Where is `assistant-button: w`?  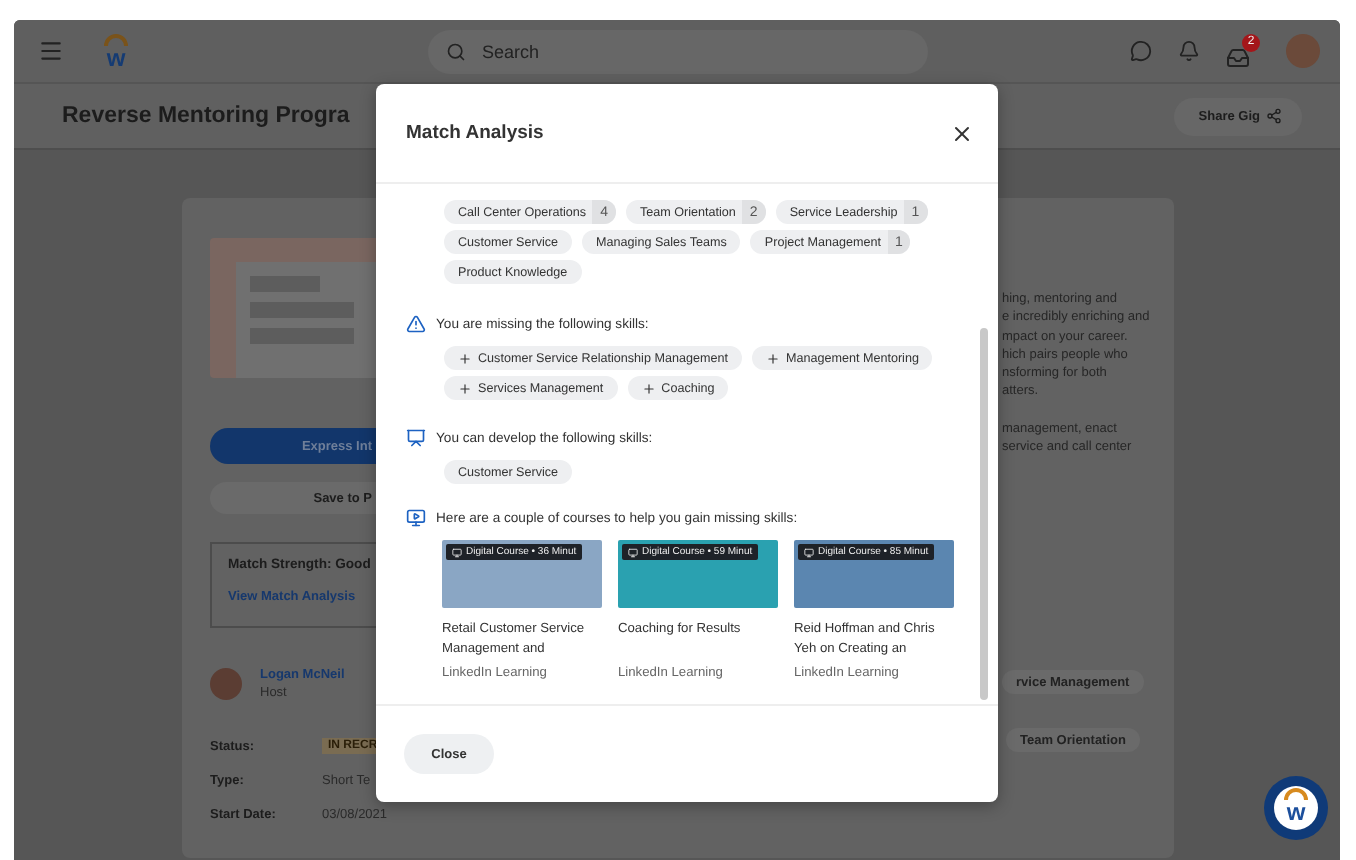 assistant-button: w is located at coordinates (1296, 808).